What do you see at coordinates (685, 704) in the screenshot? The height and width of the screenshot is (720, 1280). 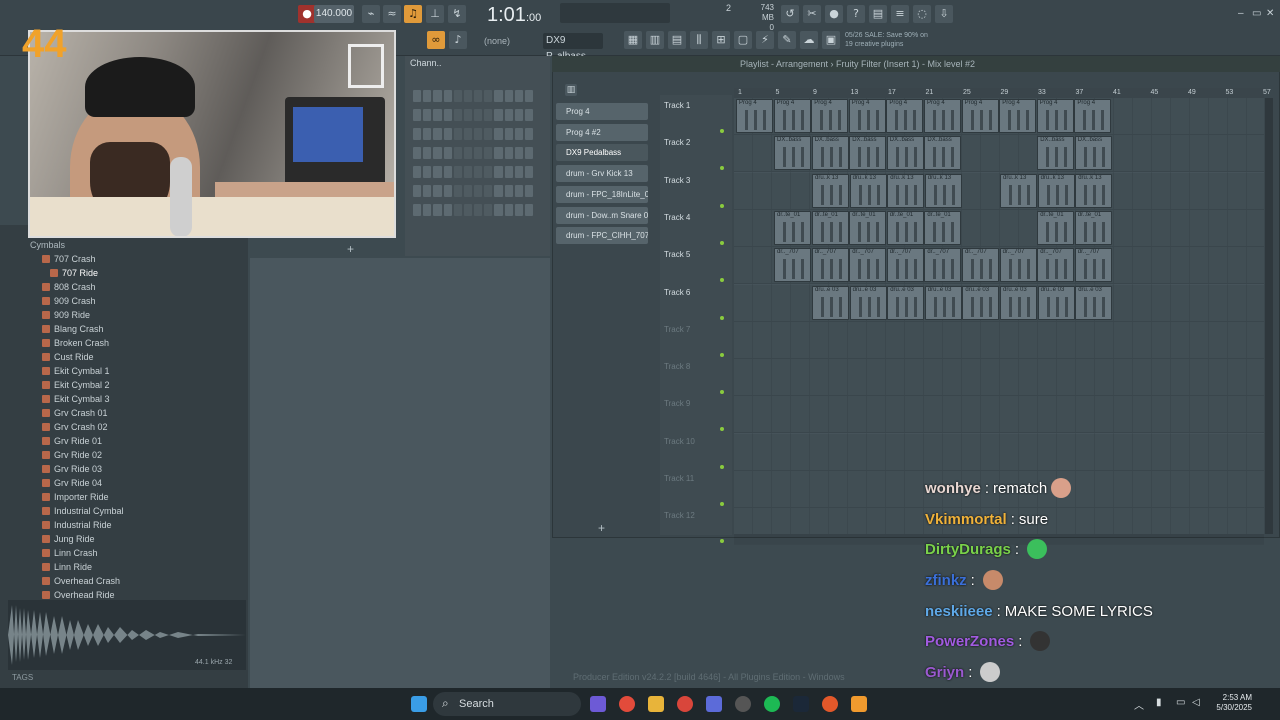 I see `browser-icon` at bounding box center [685, 704].